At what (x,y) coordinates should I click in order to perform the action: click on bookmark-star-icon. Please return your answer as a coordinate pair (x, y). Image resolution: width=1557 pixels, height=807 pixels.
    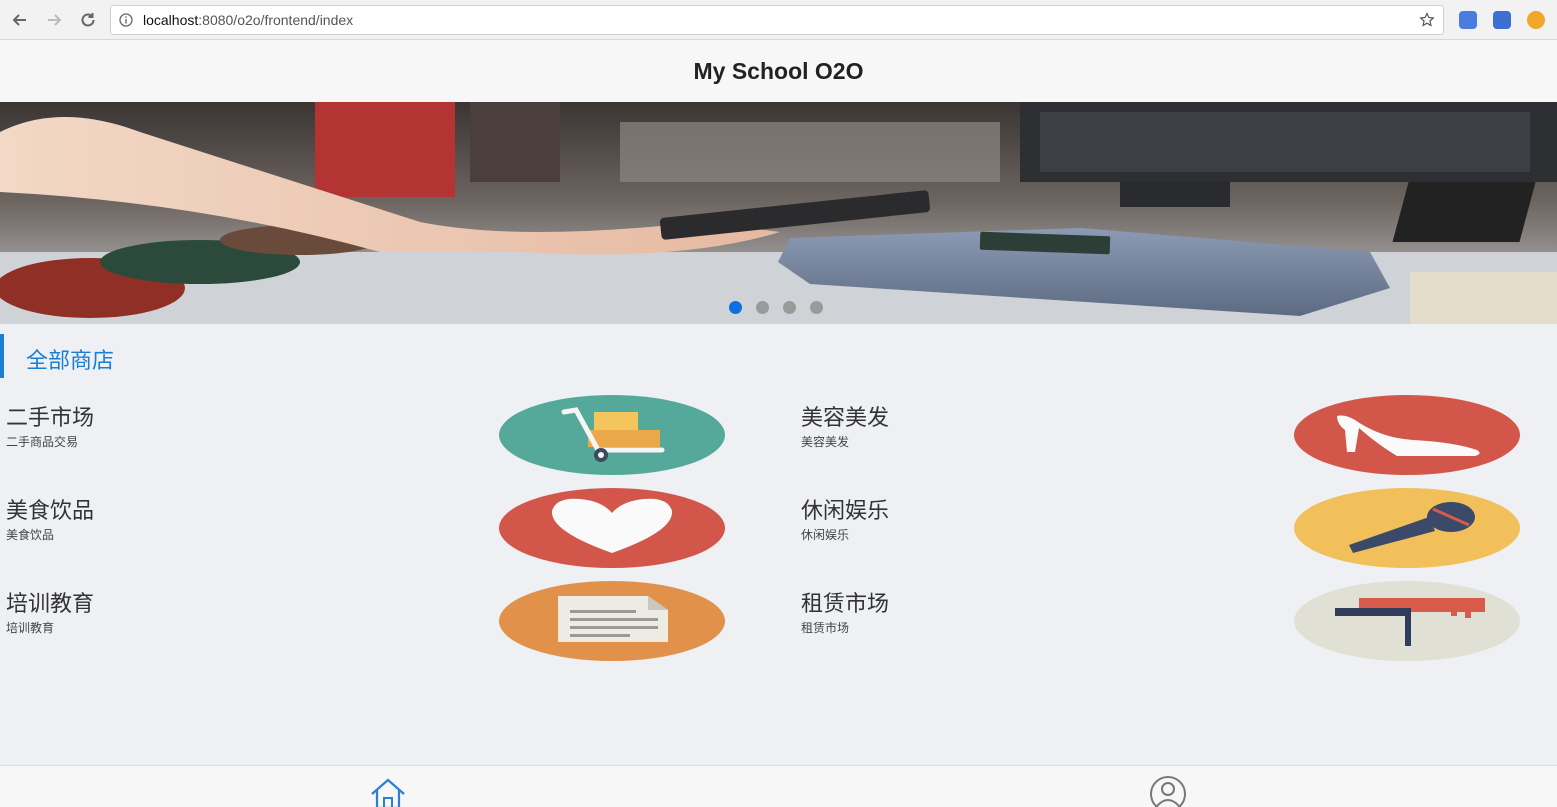
    Looking at the image, I should click on (1427, 20).